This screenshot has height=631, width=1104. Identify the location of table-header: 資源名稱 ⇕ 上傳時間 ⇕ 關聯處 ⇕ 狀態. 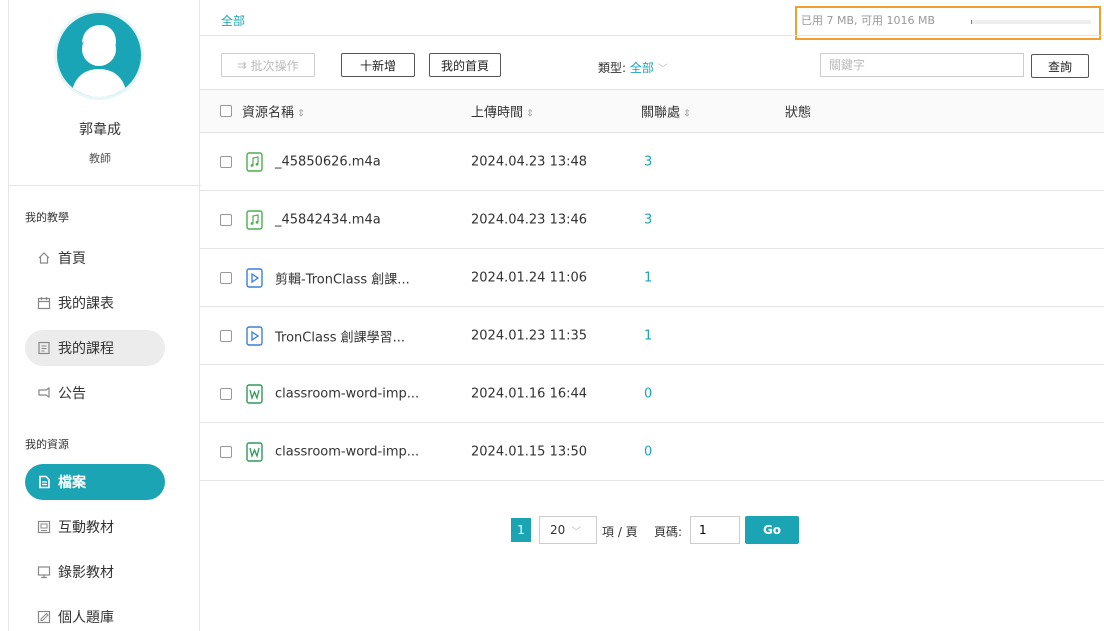
(652, 111).